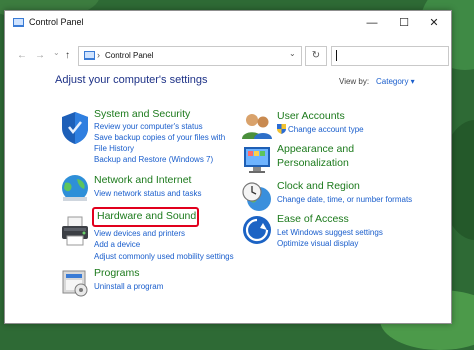 This screenshot has width=474, height=350. I want to click on view-by-label: View by:, so click(354, 81).